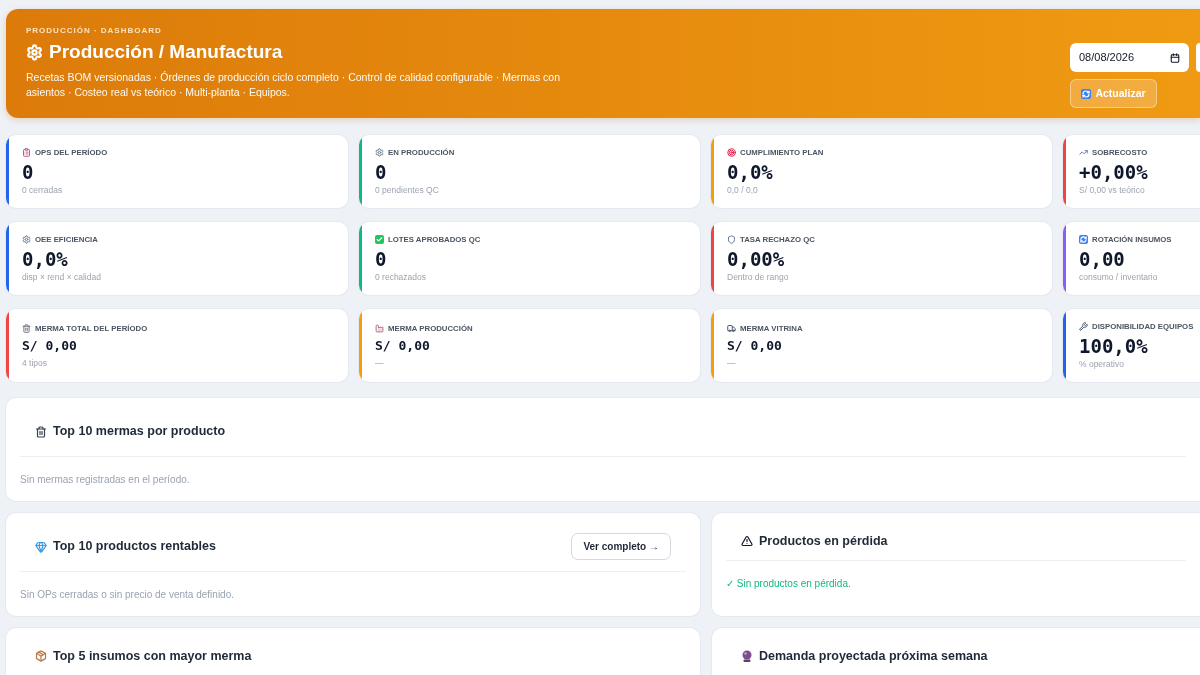  What do you see at coordinates (166, 52) in the screenshot?
I see `page-title: Producción / Manufactura` at bounding box center [166, 52].